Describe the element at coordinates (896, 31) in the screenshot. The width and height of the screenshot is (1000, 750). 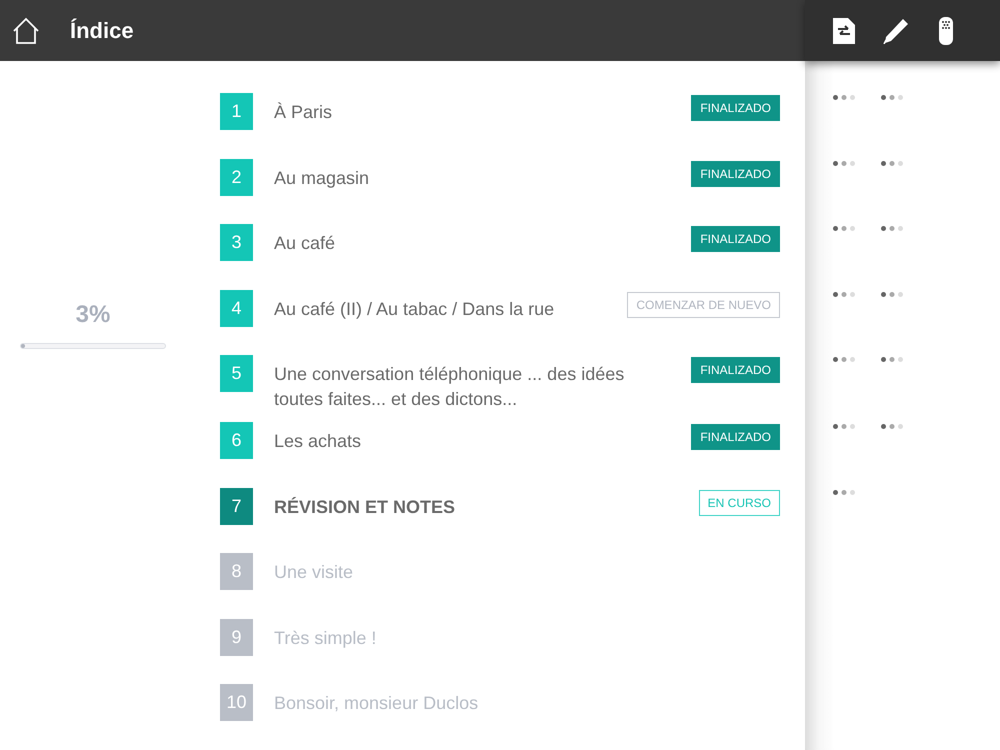
I see `pencil-icon` at that location.